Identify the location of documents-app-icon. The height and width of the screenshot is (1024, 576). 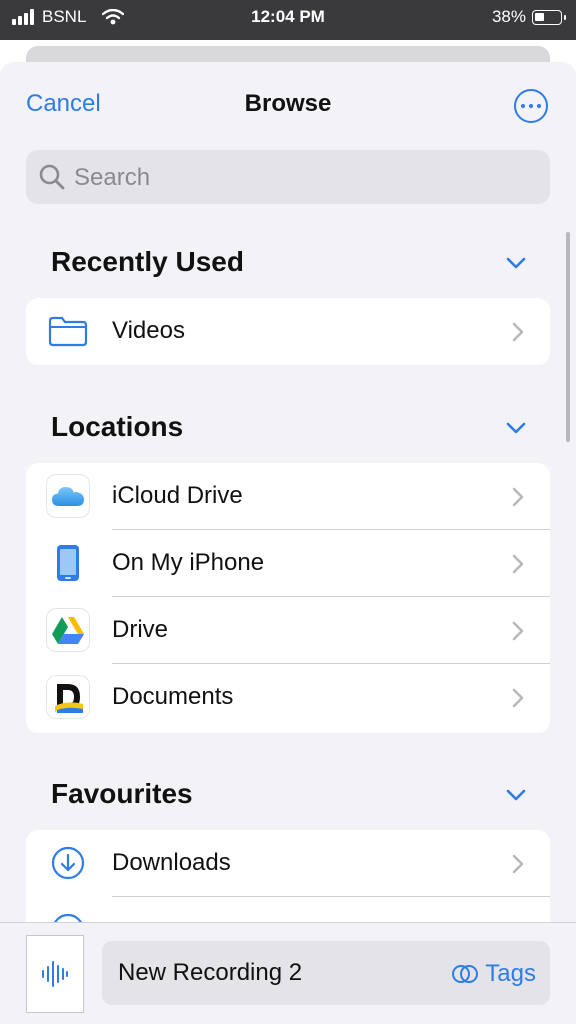
(68, 697).